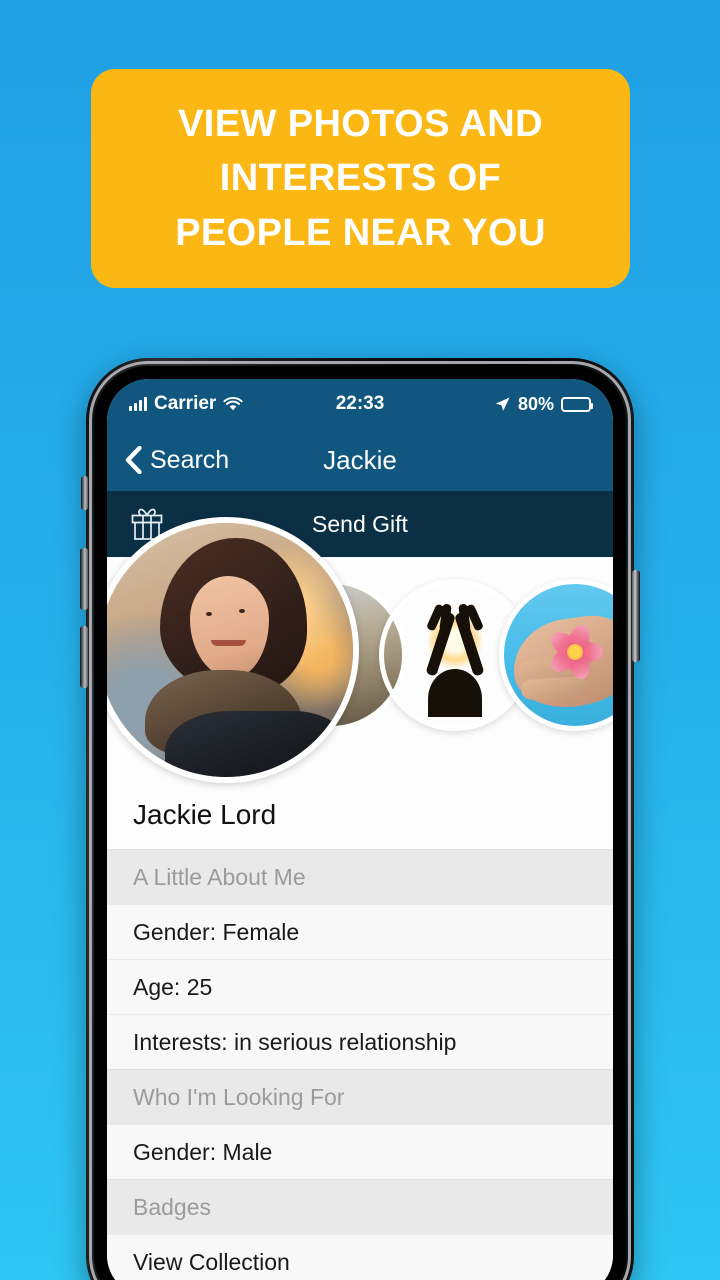  Describe the element at coordinates (360, 876) in the screenshot. I see `section-header-about: A Little About Me` at that location.